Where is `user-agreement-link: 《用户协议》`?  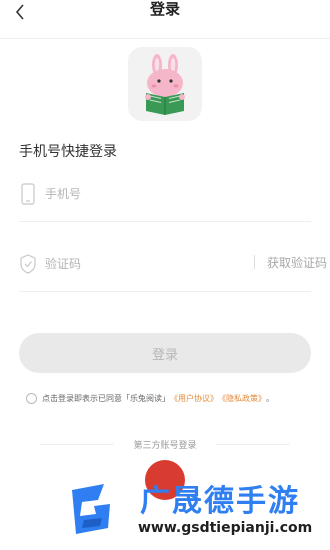
user-agreement-link: 《用户协议》 is located at coordinates (194, 398).